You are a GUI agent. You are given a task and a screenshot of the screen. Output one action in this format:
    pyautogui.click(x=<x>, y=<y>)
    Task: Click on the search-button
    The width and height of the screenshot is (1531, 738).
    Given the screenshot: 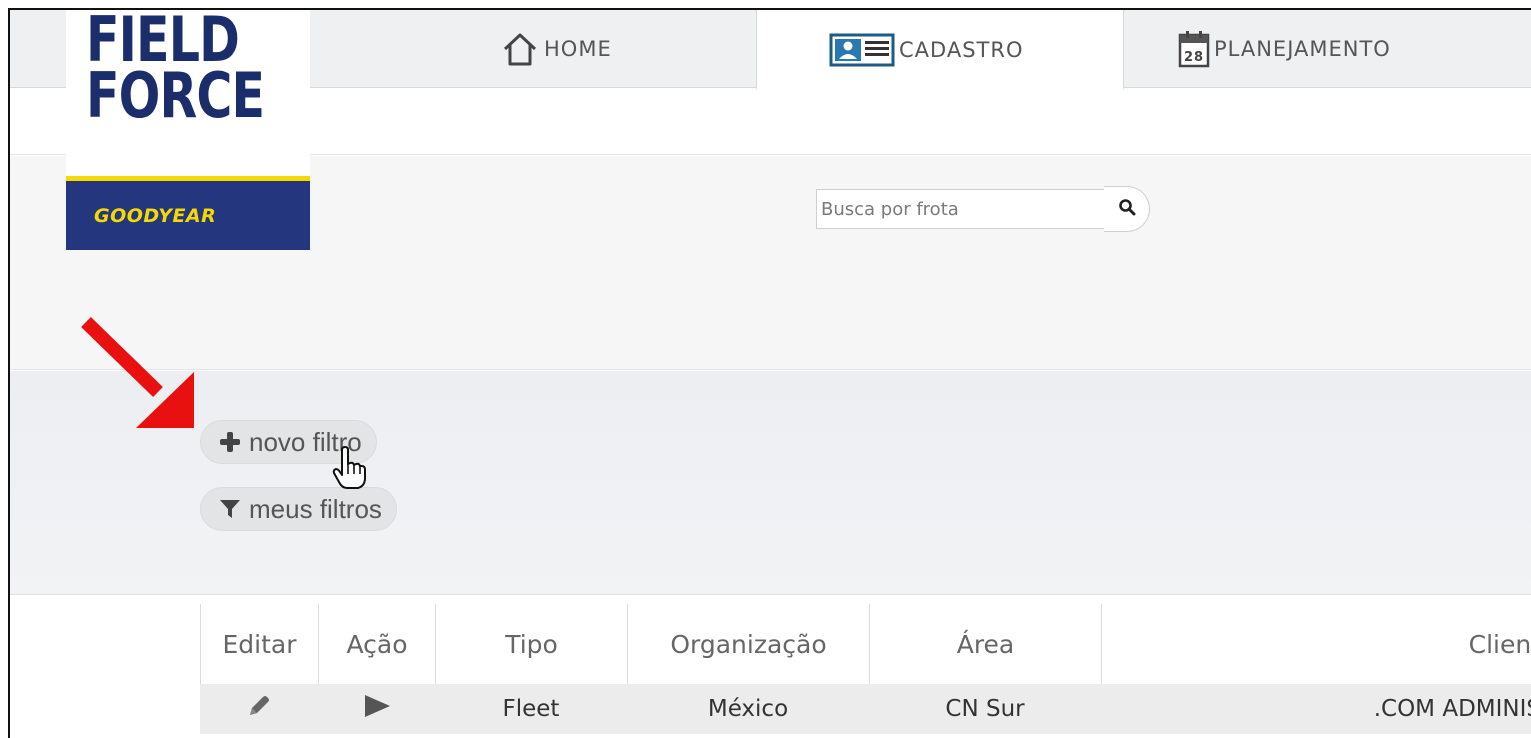 What is the action you would take?
    pyautogui.click(x=1127, y=209)
    